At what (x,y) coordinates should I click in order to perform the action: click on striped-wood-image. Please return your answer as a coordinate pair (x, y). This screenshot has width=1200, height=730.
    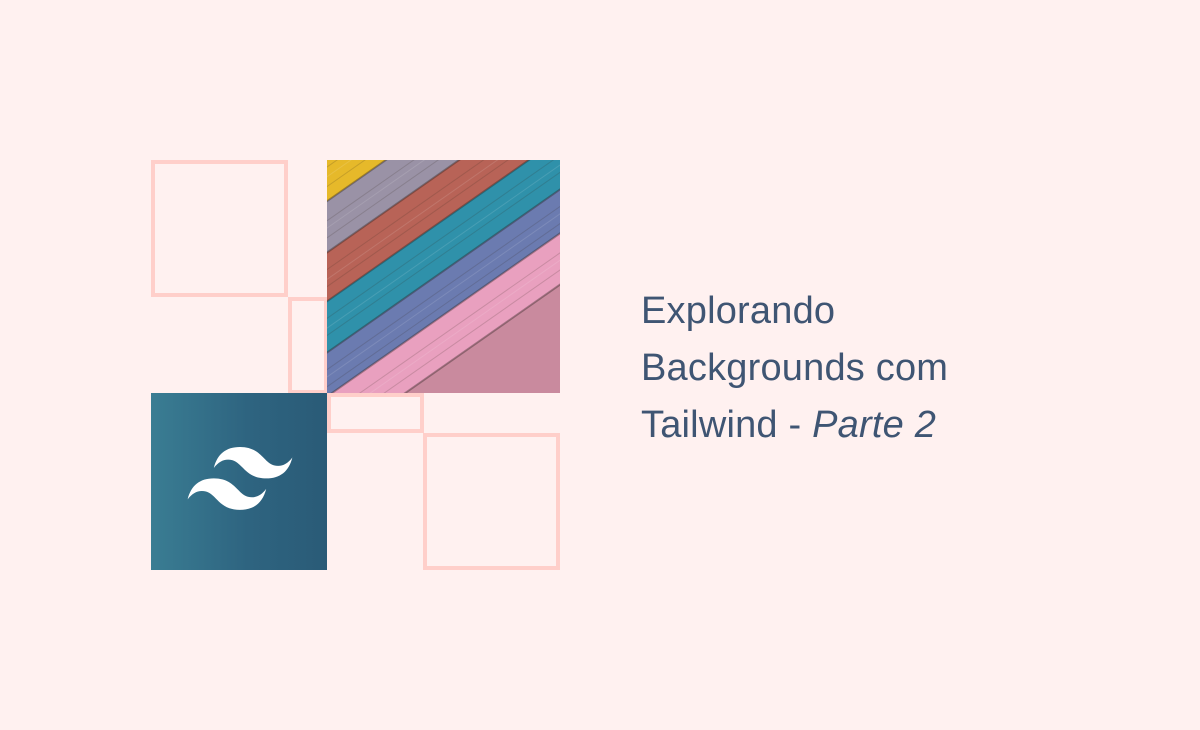
    Looking at the image, I should click on (443, 276).